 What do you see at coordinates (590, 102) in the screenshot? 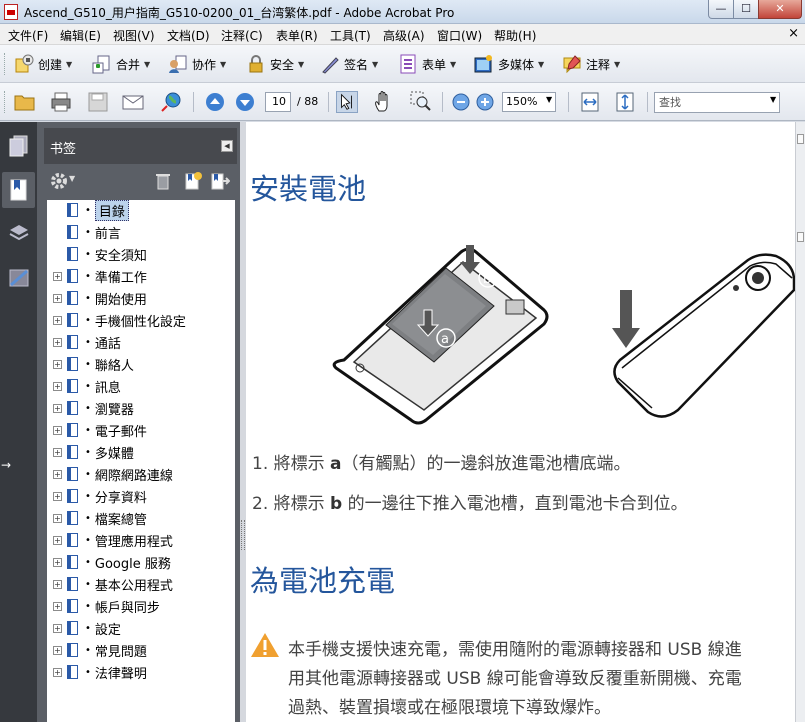
I see `fit-width-icon` at bounding box center [590, 102].